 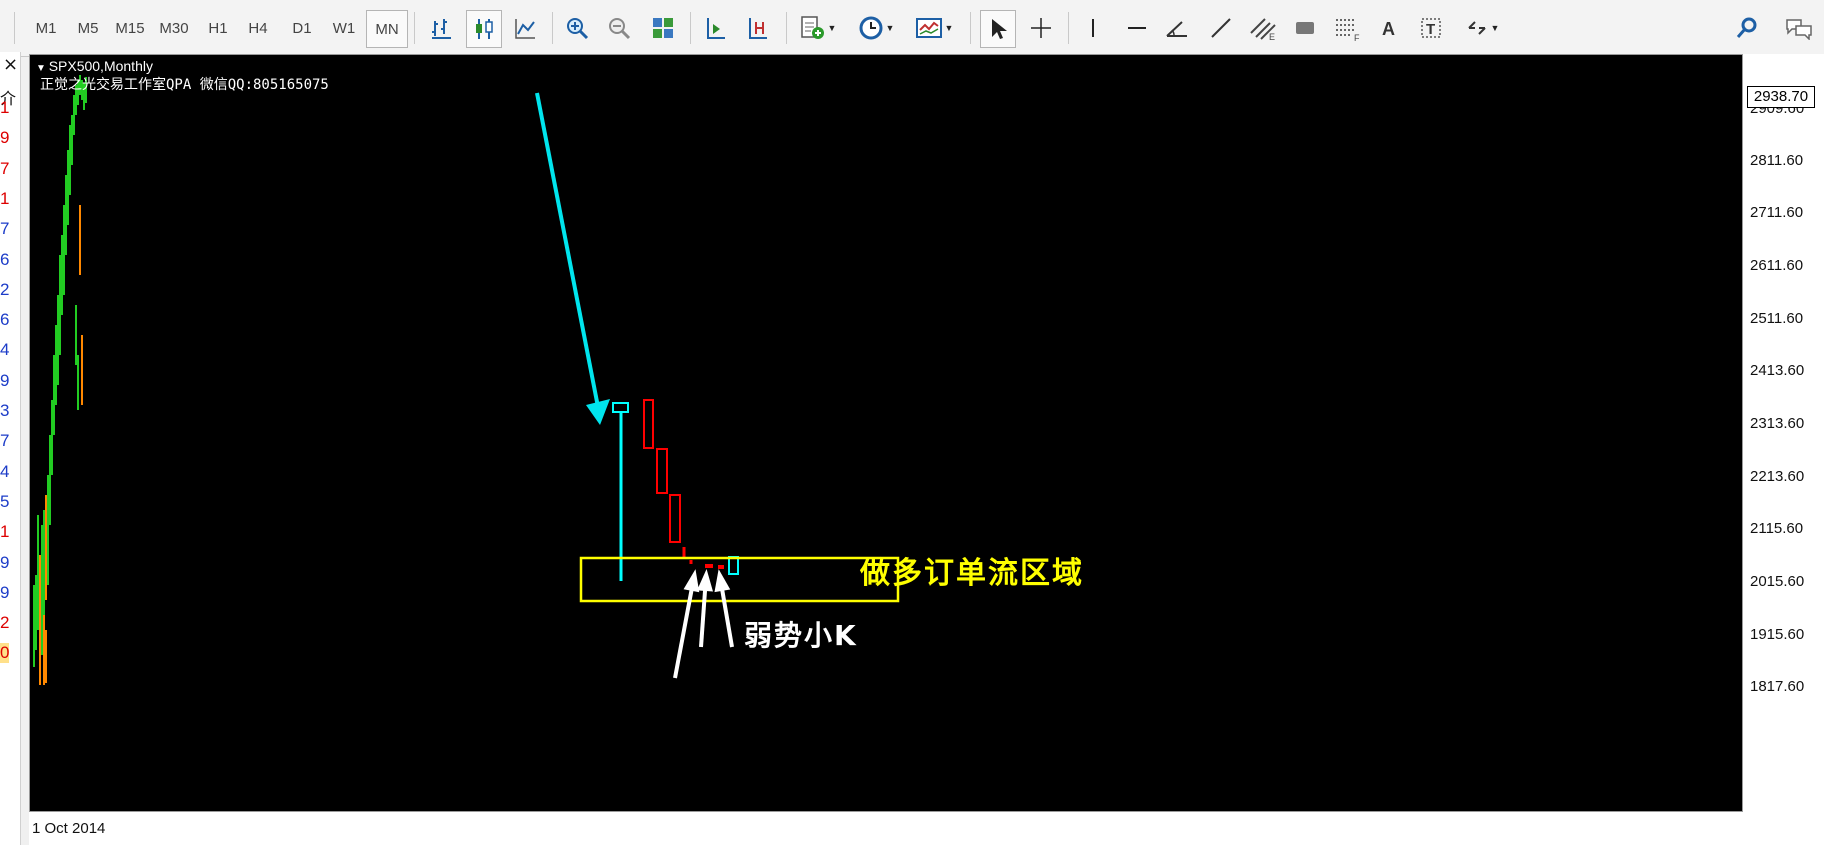 What do you see at coordinates (130, 28) in the screenshot?
I see `timeframe-m15-button: M15` at bounding box center [130, 28].